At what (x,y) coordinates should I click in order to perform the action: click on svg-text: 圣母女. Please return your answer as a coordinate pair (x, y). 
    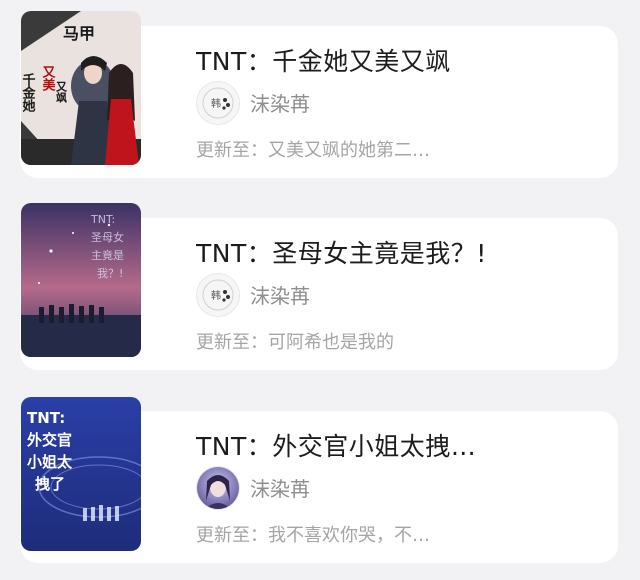
    Looking at the image, I should click on (107, 237).